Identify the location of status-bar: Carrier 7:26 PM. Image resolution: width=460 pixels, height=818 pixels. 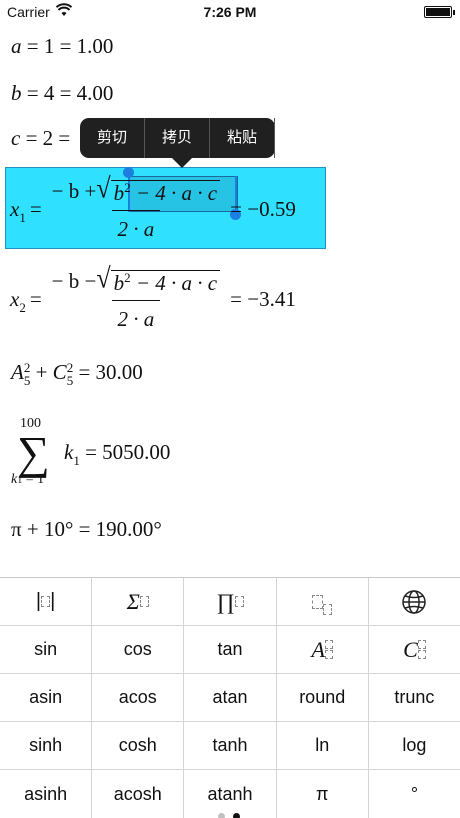
(230, 12).